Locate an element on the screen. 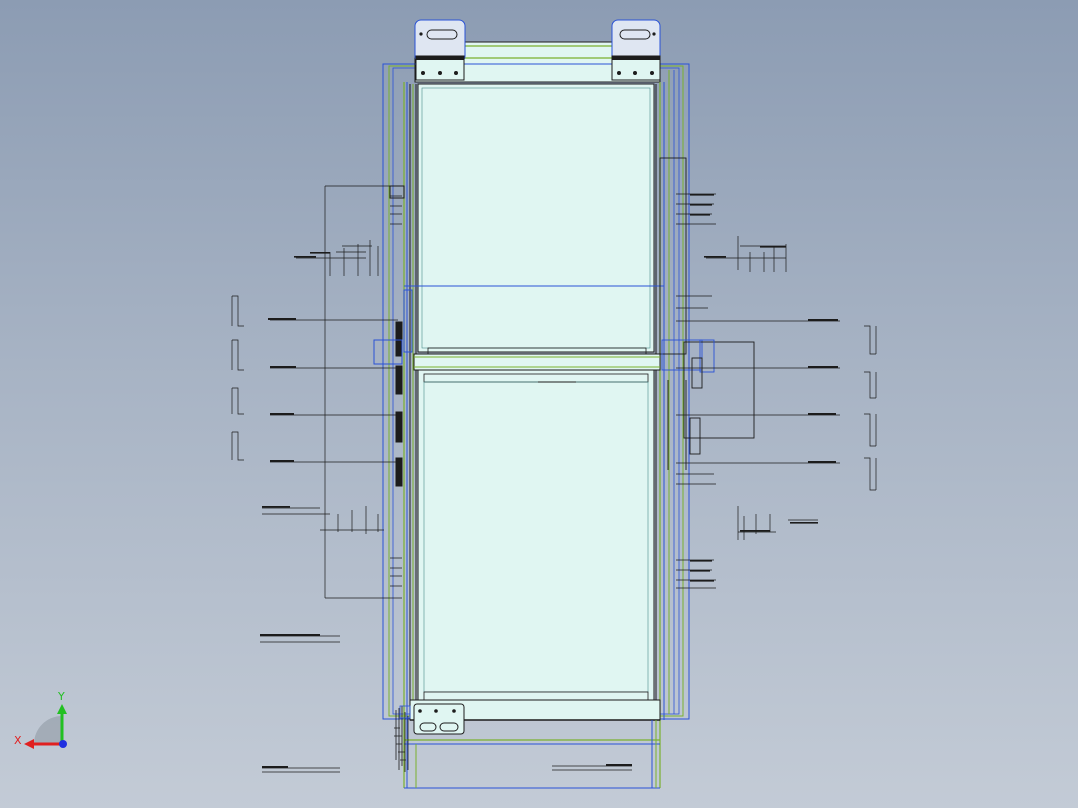  triad-y-label: Y is located at coordinates (61, 696).